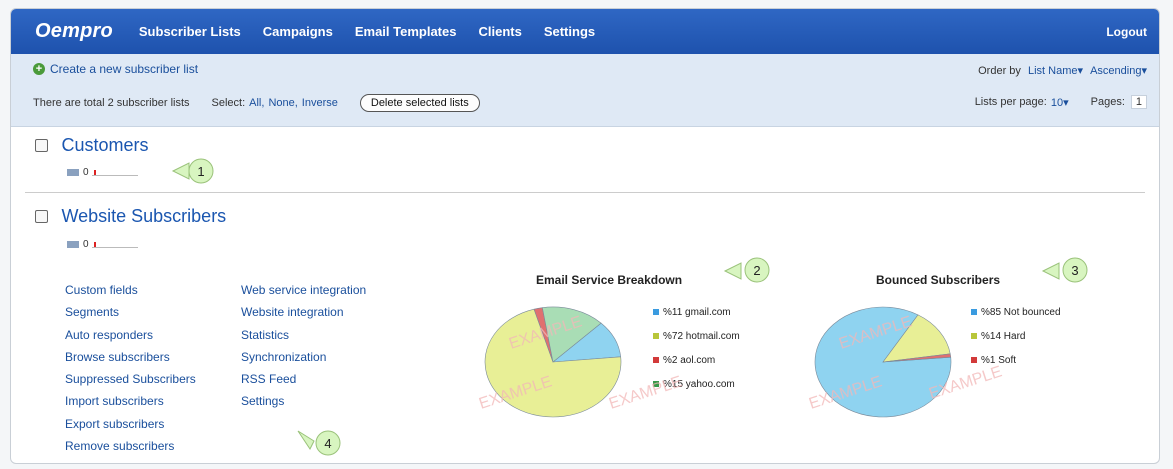 The image size is (1173, 469). Describe the element at coordinates (1138, 102) in the screenshot. I see `page-number-link: 1` at that location.